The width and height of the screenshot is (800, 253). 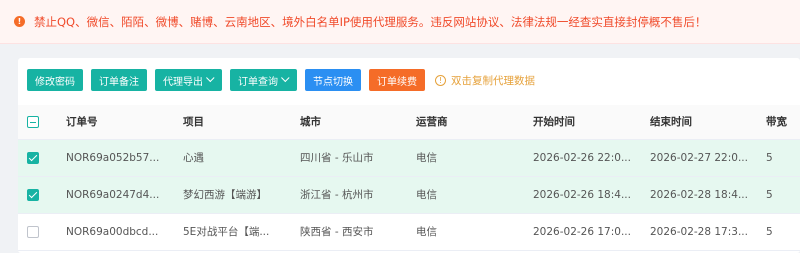 I want to click on change-password-button: 修改密码, so click(x=55, y=80).